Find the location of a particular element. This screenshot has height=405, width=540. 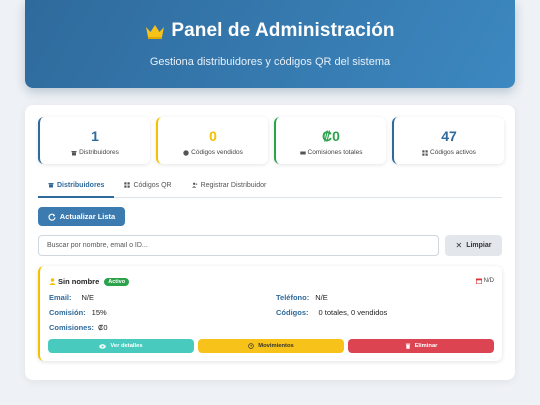

search-input is located at coordinates (238, 245).